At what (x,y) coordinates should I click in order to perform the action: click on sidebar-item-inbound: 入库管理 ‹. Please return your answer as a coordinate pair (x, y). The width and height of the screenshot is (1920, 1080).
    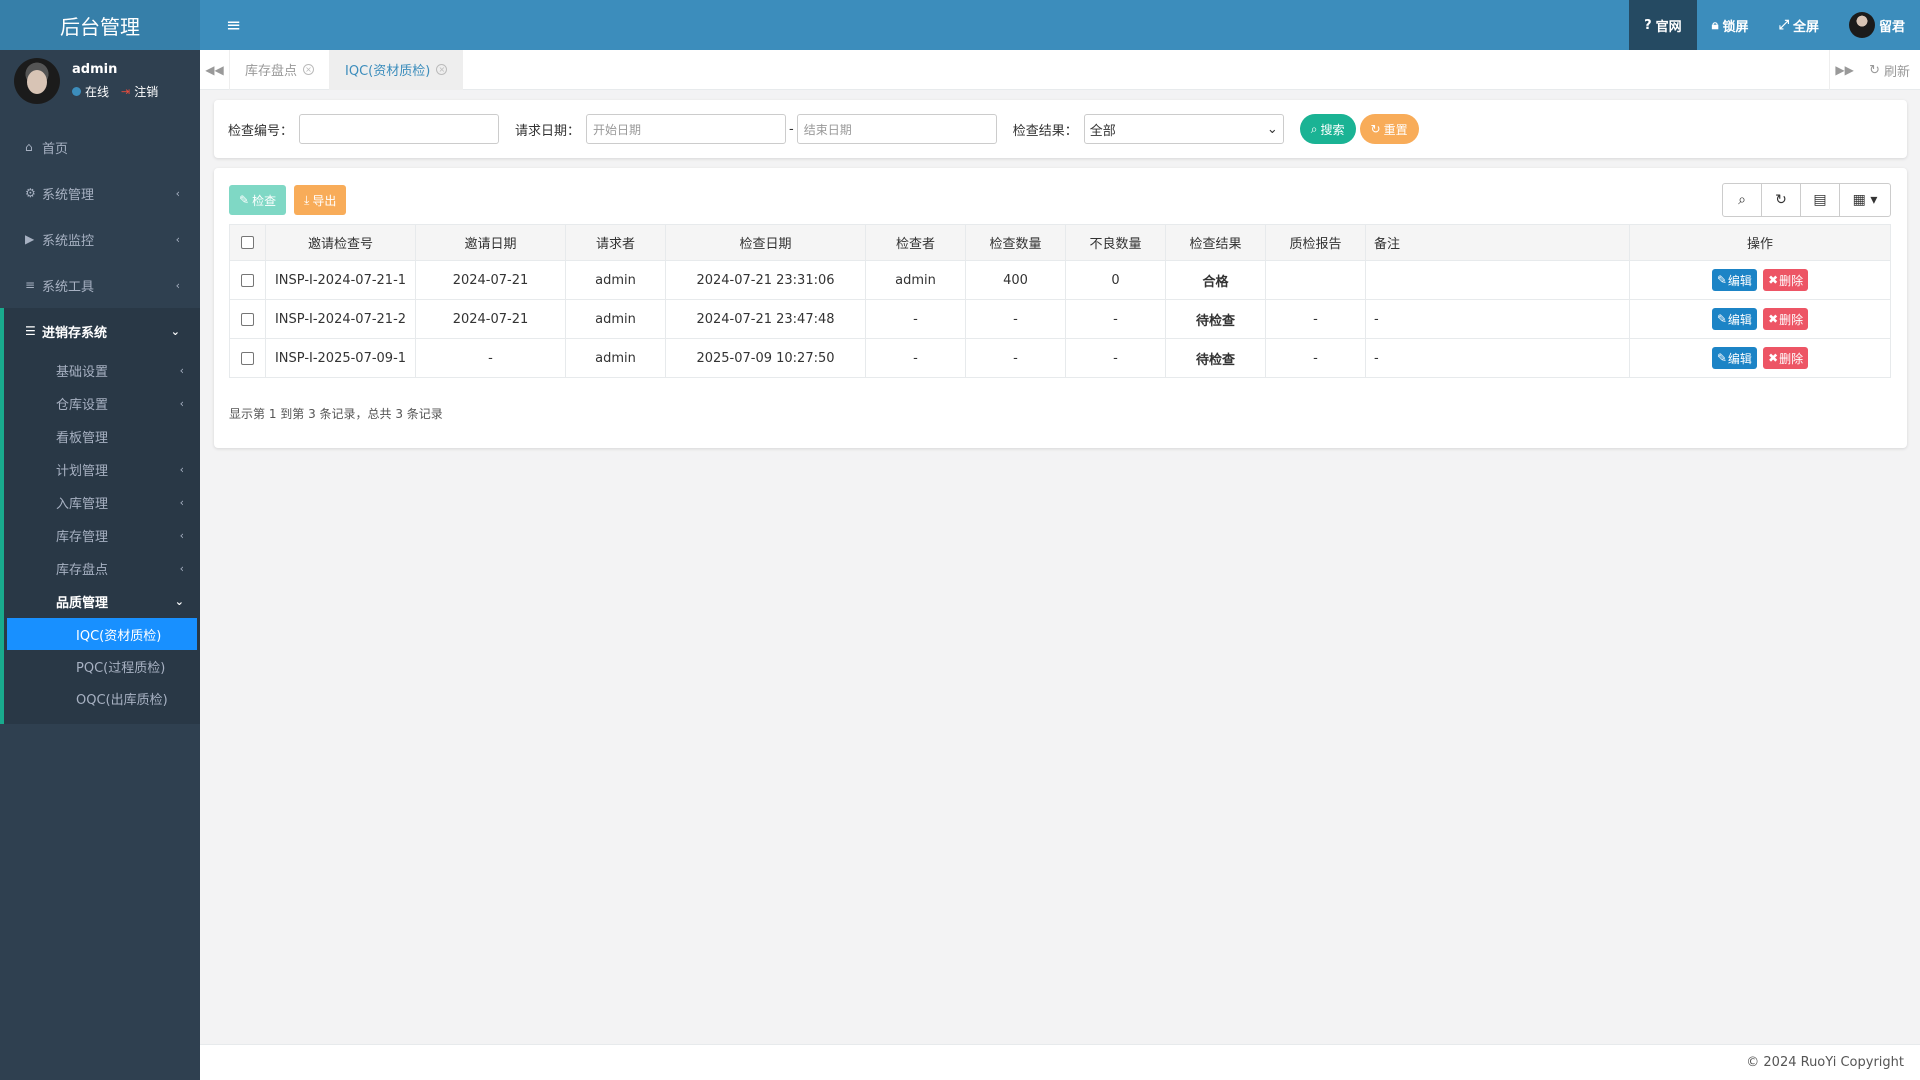
    Looking at the image, I should click on (102, 502).